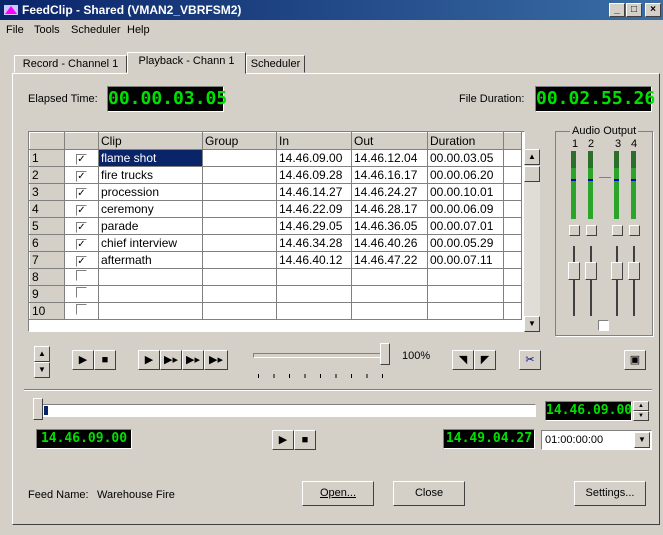  Describe the element at coordinates (96, 30) in the screenshot. I see `menu-scheduler: Scheduler` at that location.